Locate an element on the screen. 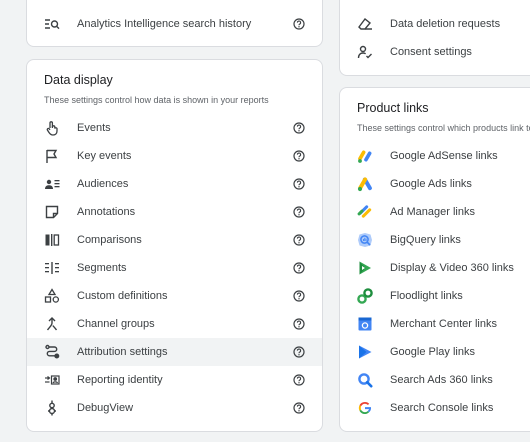 This screenshot has width=530, height=442. card-title: Data display is located at coordinates (78, 80).